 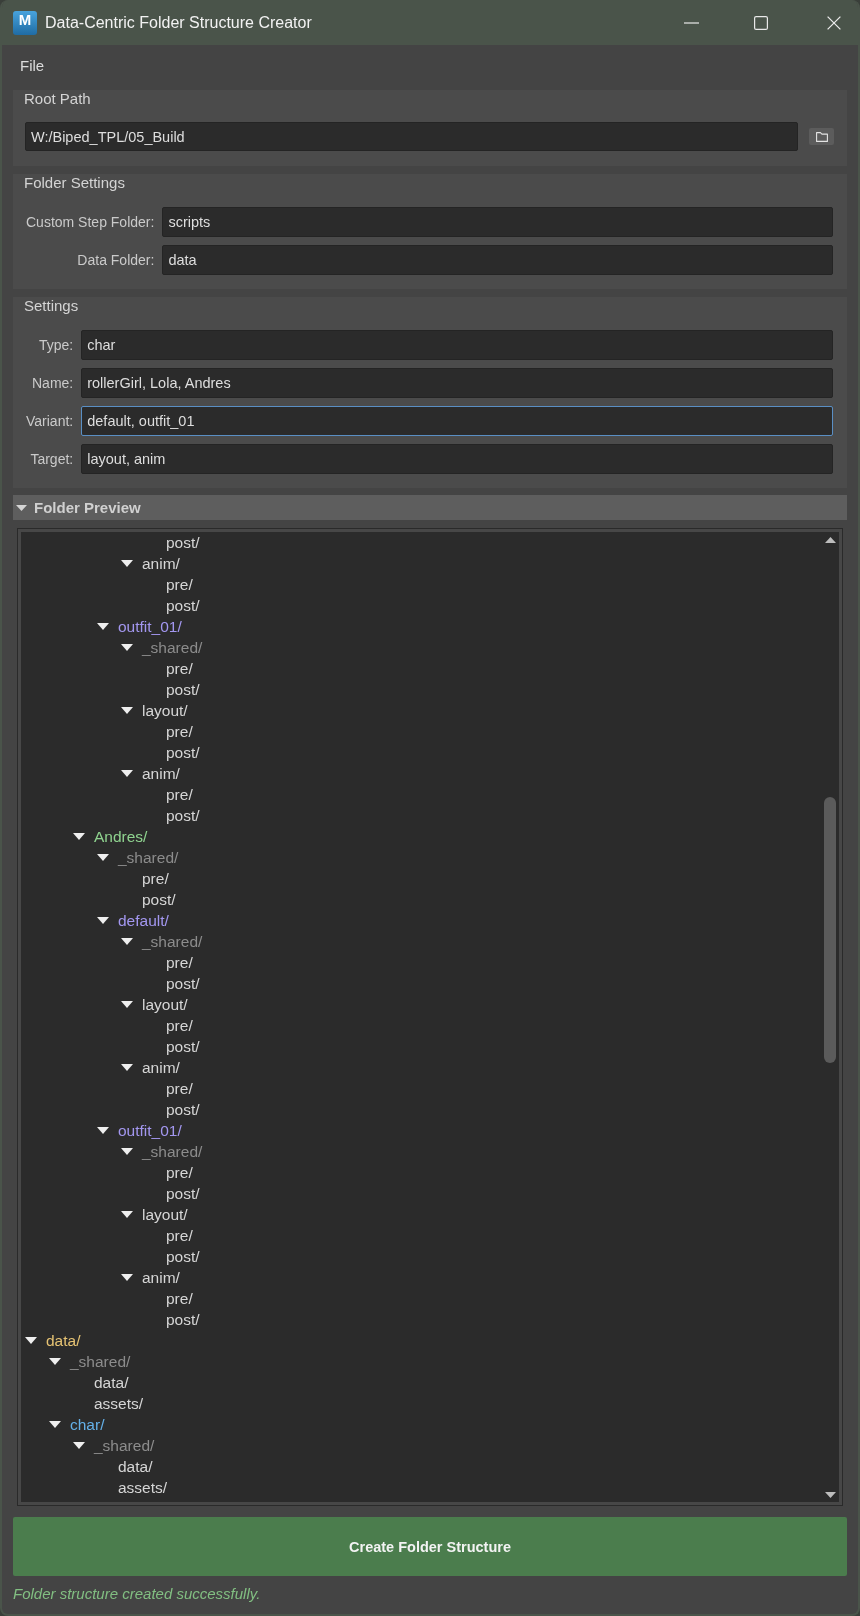 I want to click on field-label: Custom Step Folder:, so click(x=90, y=222).